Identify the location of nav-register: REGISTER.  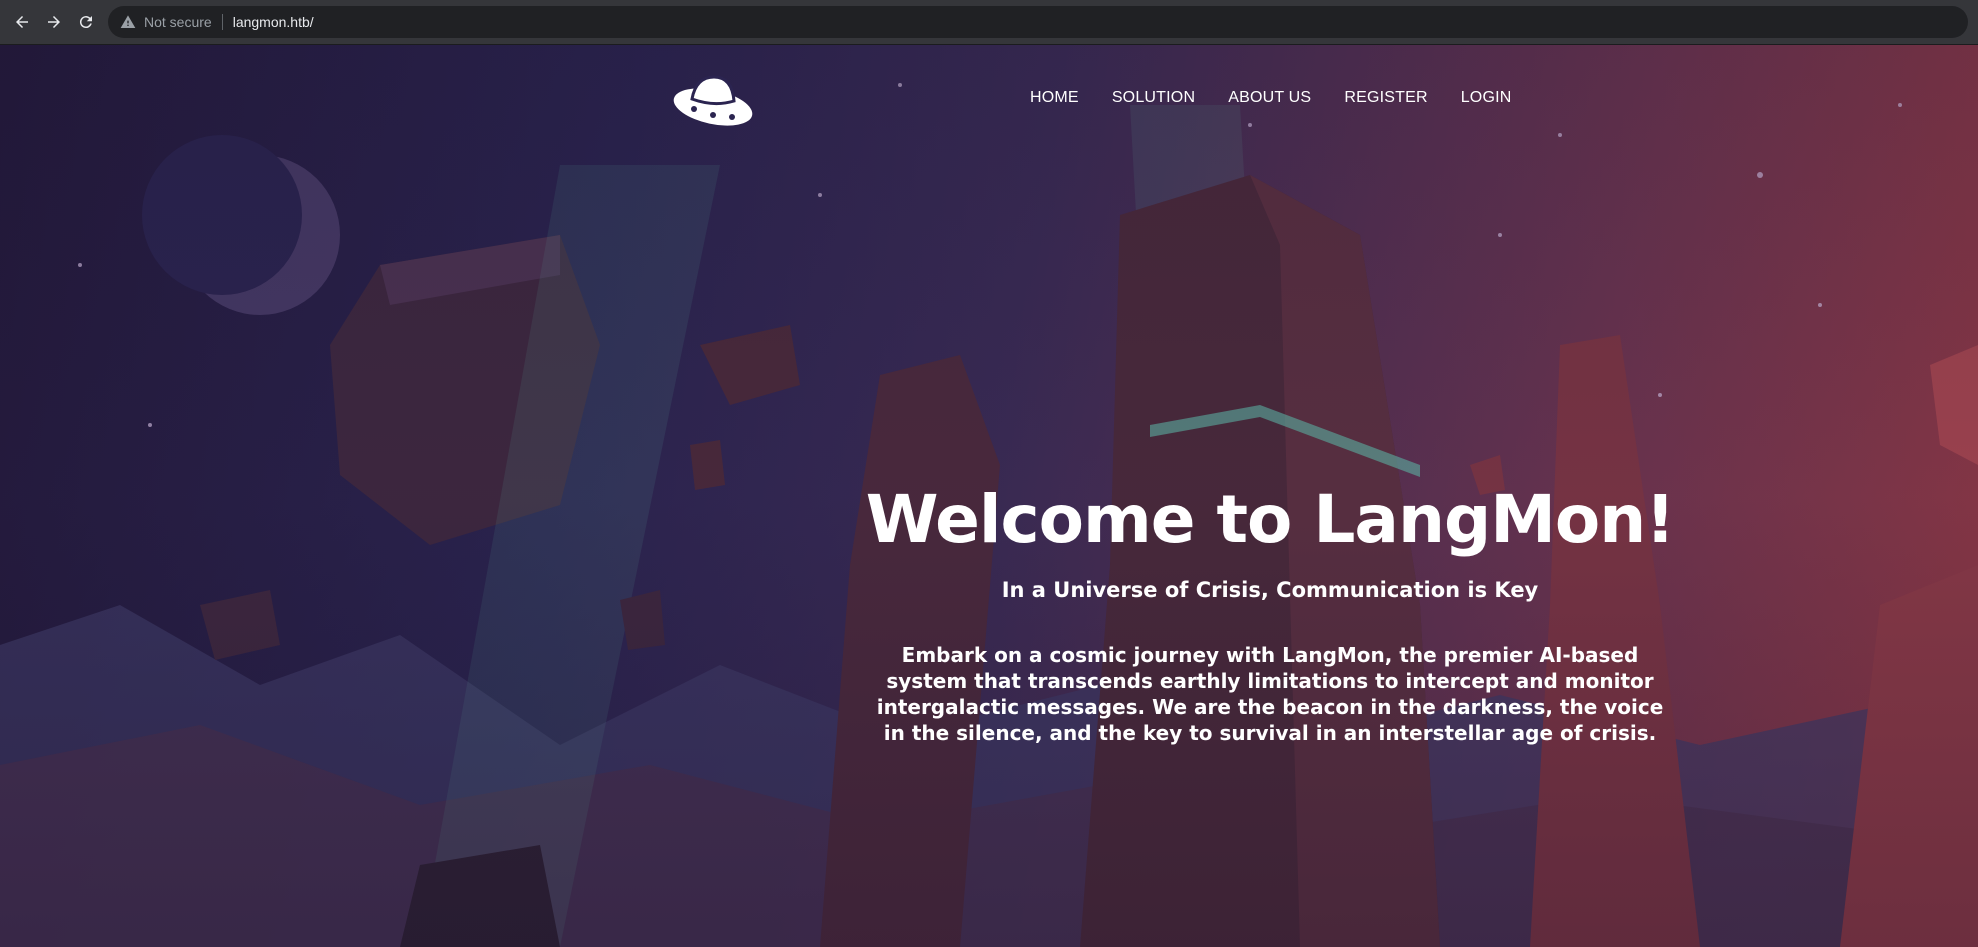
(1385, 98).